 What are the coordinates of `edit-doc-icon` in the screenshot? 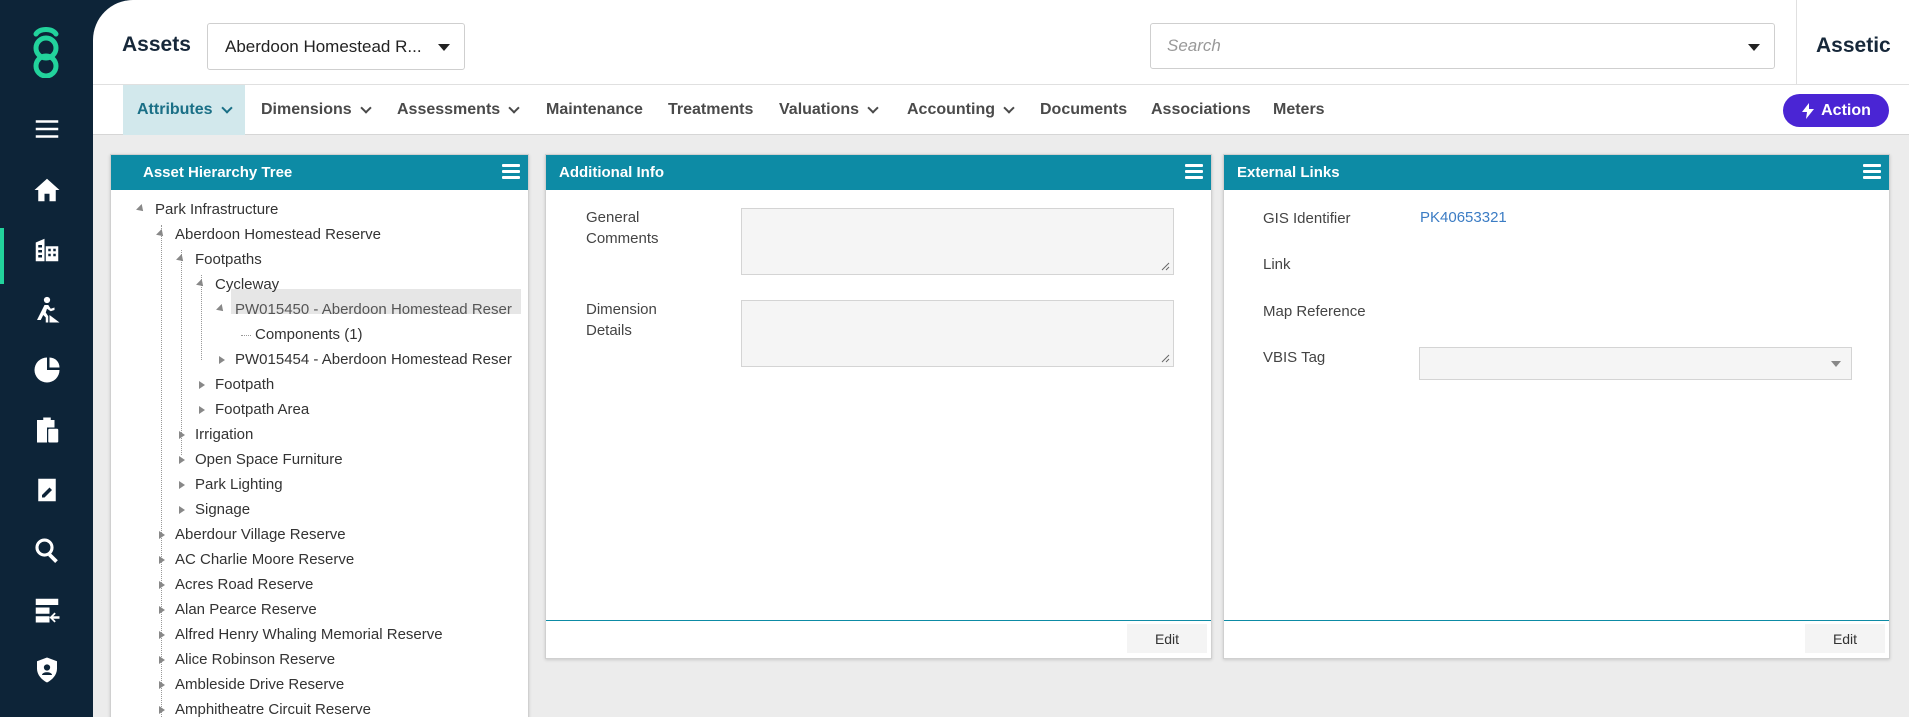 It's located at (46, 490).